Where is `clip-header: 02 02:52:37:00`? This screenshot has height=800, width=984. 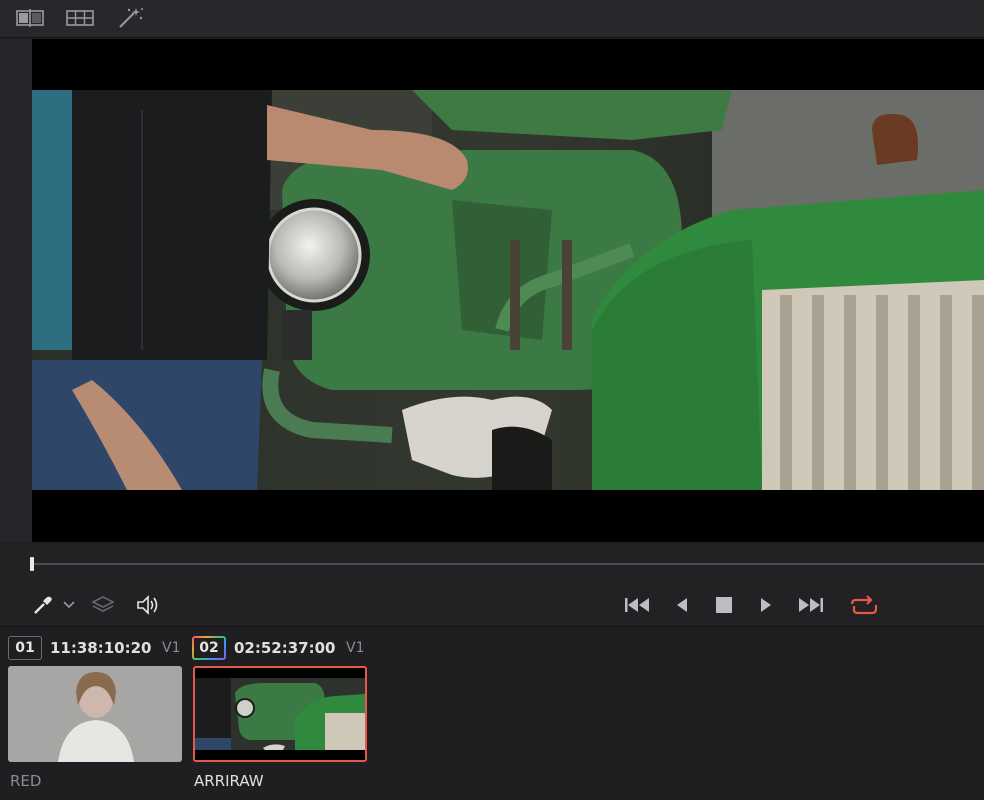
clip-header: 02 02:52:37:00 is located at coordinates (264, 648).